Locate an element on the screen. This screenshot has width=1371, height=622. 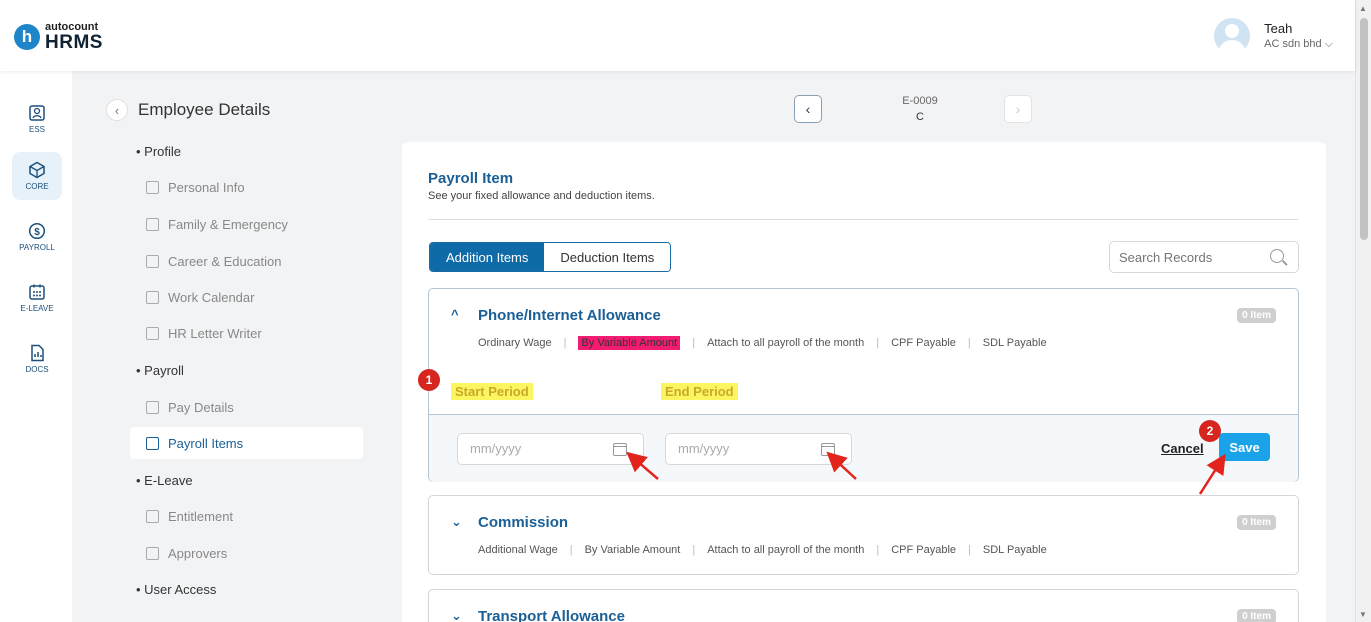
tab-addition-items: Addition Items is located at coordinates (487, 257).